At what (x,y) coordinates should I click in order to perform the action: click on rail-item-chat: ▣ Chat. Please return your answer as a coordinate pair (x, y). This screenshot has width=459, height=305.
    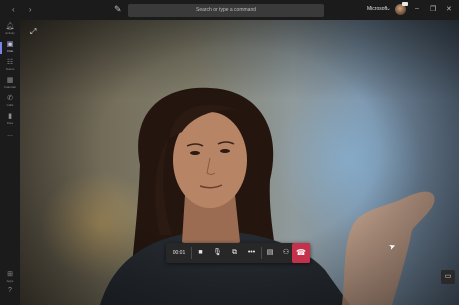
    Looking at the image, I should click on (10, 49).